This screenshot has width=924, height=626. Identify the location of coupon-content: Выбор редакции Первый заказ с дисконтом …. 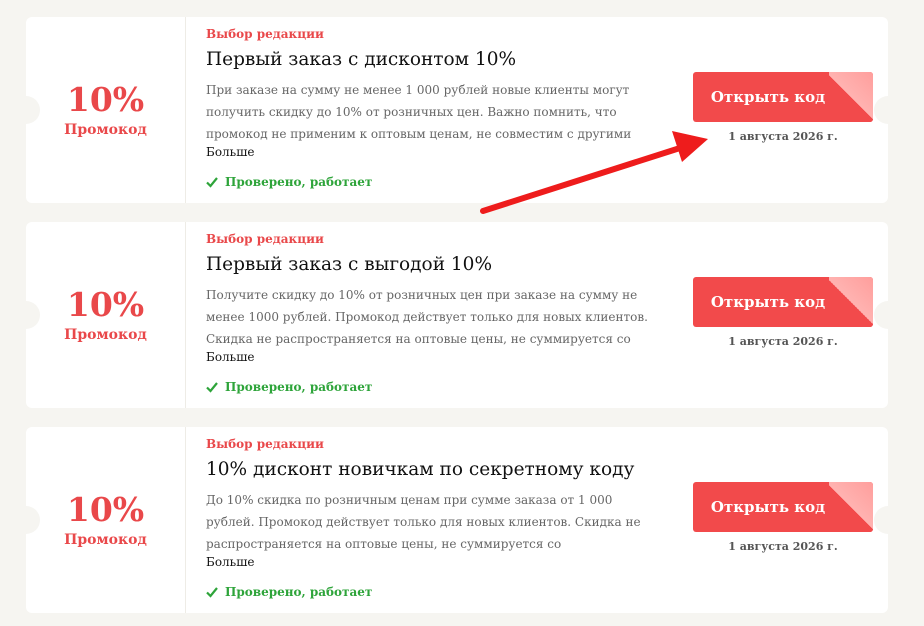
(436, 110).